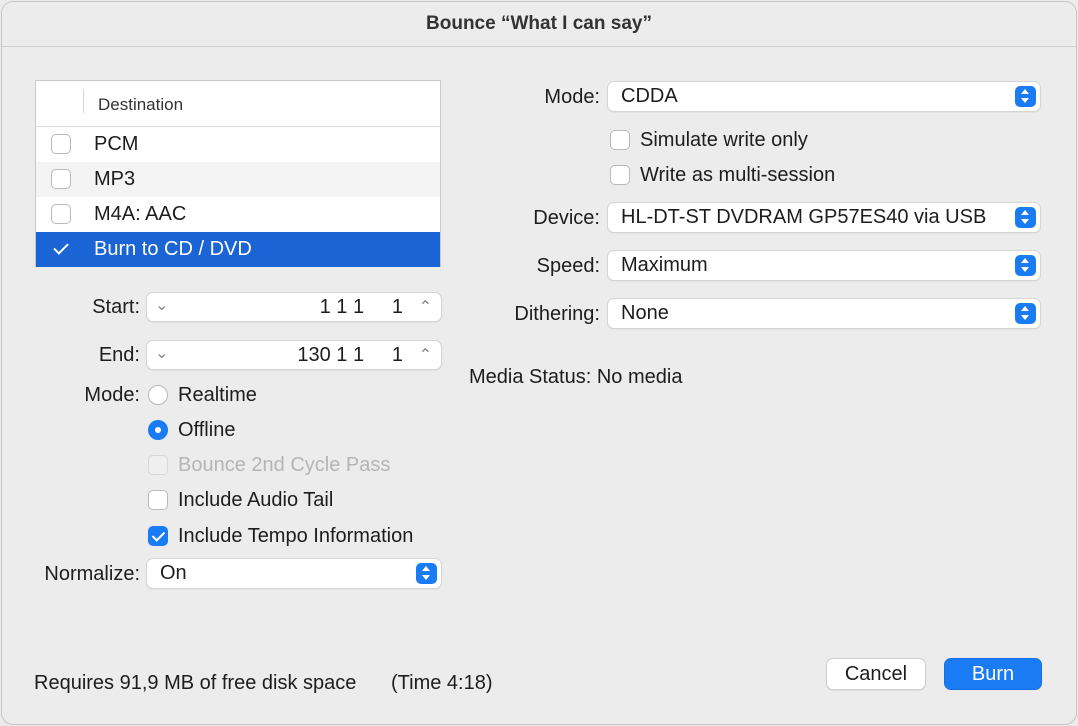 The height and width of the screenshot is (726, 1078). What do you see at coordinates (824, 265) in the screenshot?
I see `speed-popup: Maximum` at bounding box center [824, 265].